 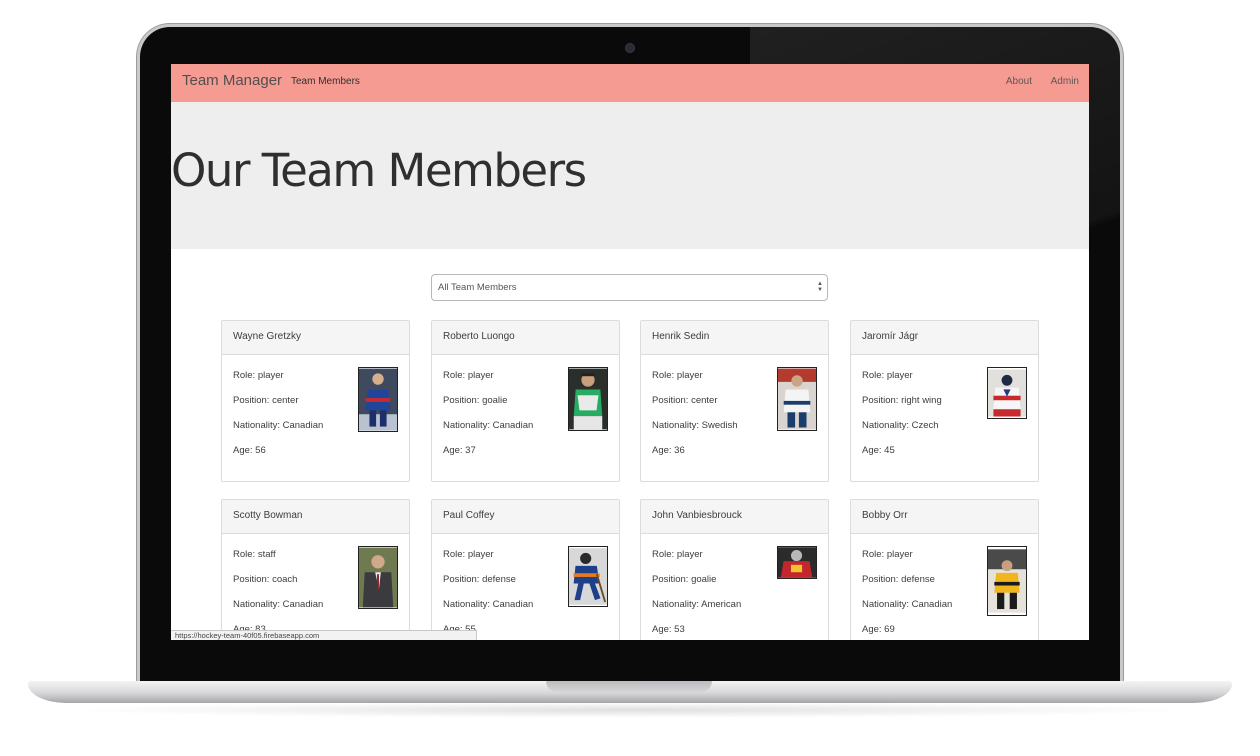 I want to click on member-position: Position: right wing, so click(x=902, y=400).